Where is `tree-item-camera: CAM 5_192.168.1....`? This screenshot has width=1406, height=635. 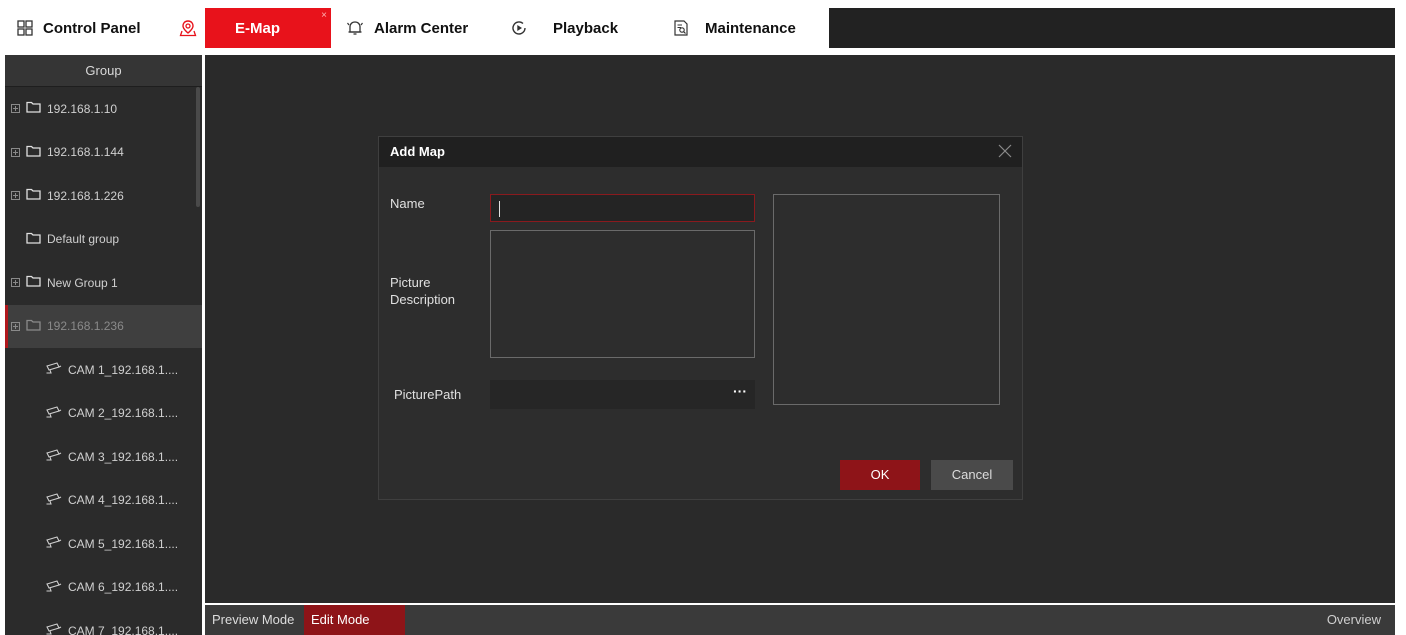
tree-item-camera: CAM 5_192.168.1.... is located at coordinates (103, 544).